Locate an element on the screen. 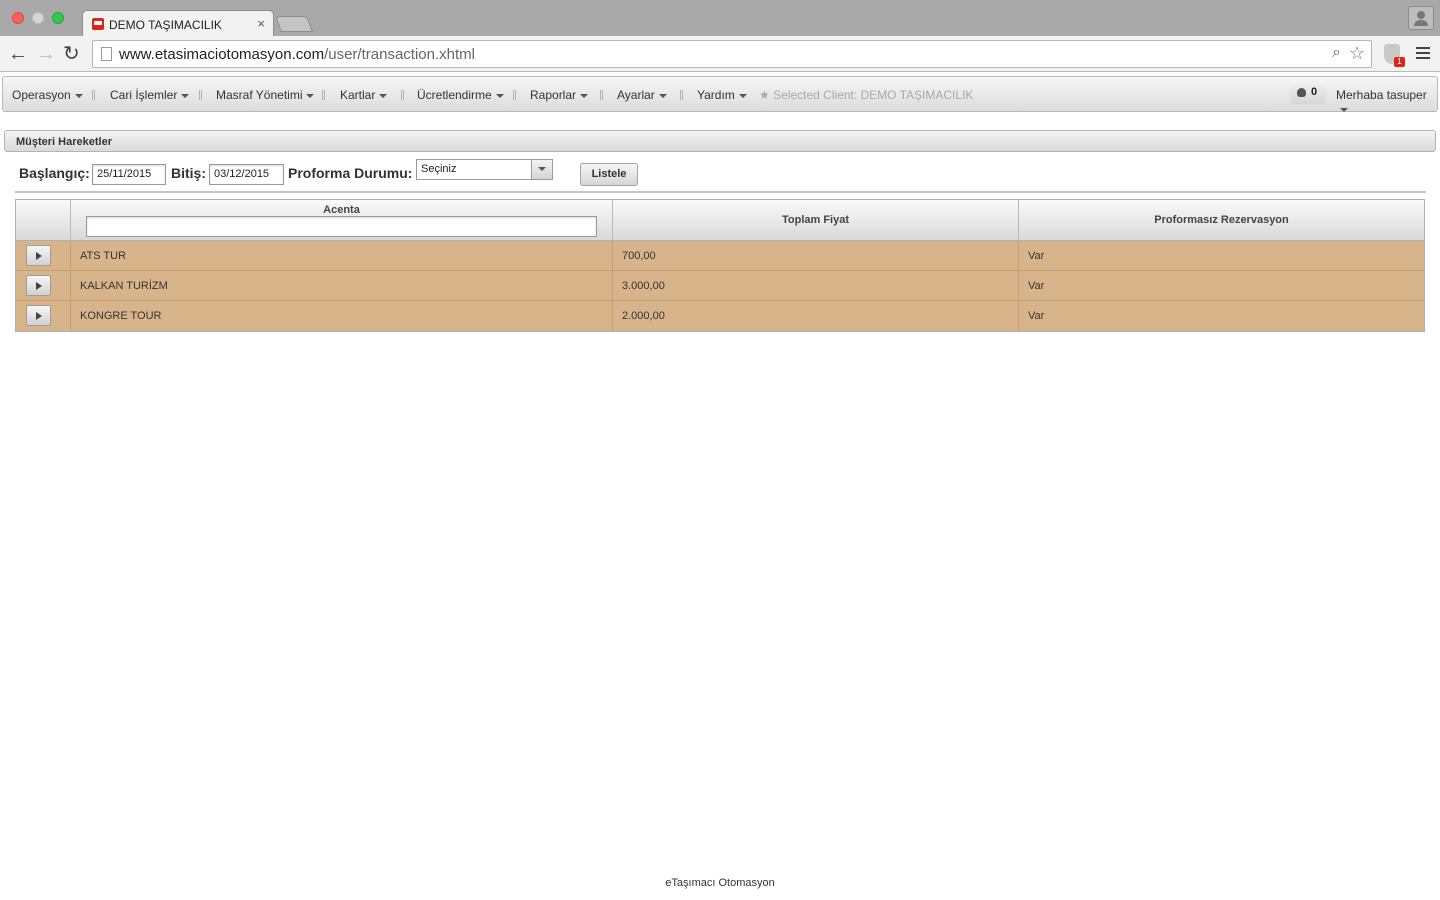  column-header-acenta: Acenta is located at coordinates (342, 220).